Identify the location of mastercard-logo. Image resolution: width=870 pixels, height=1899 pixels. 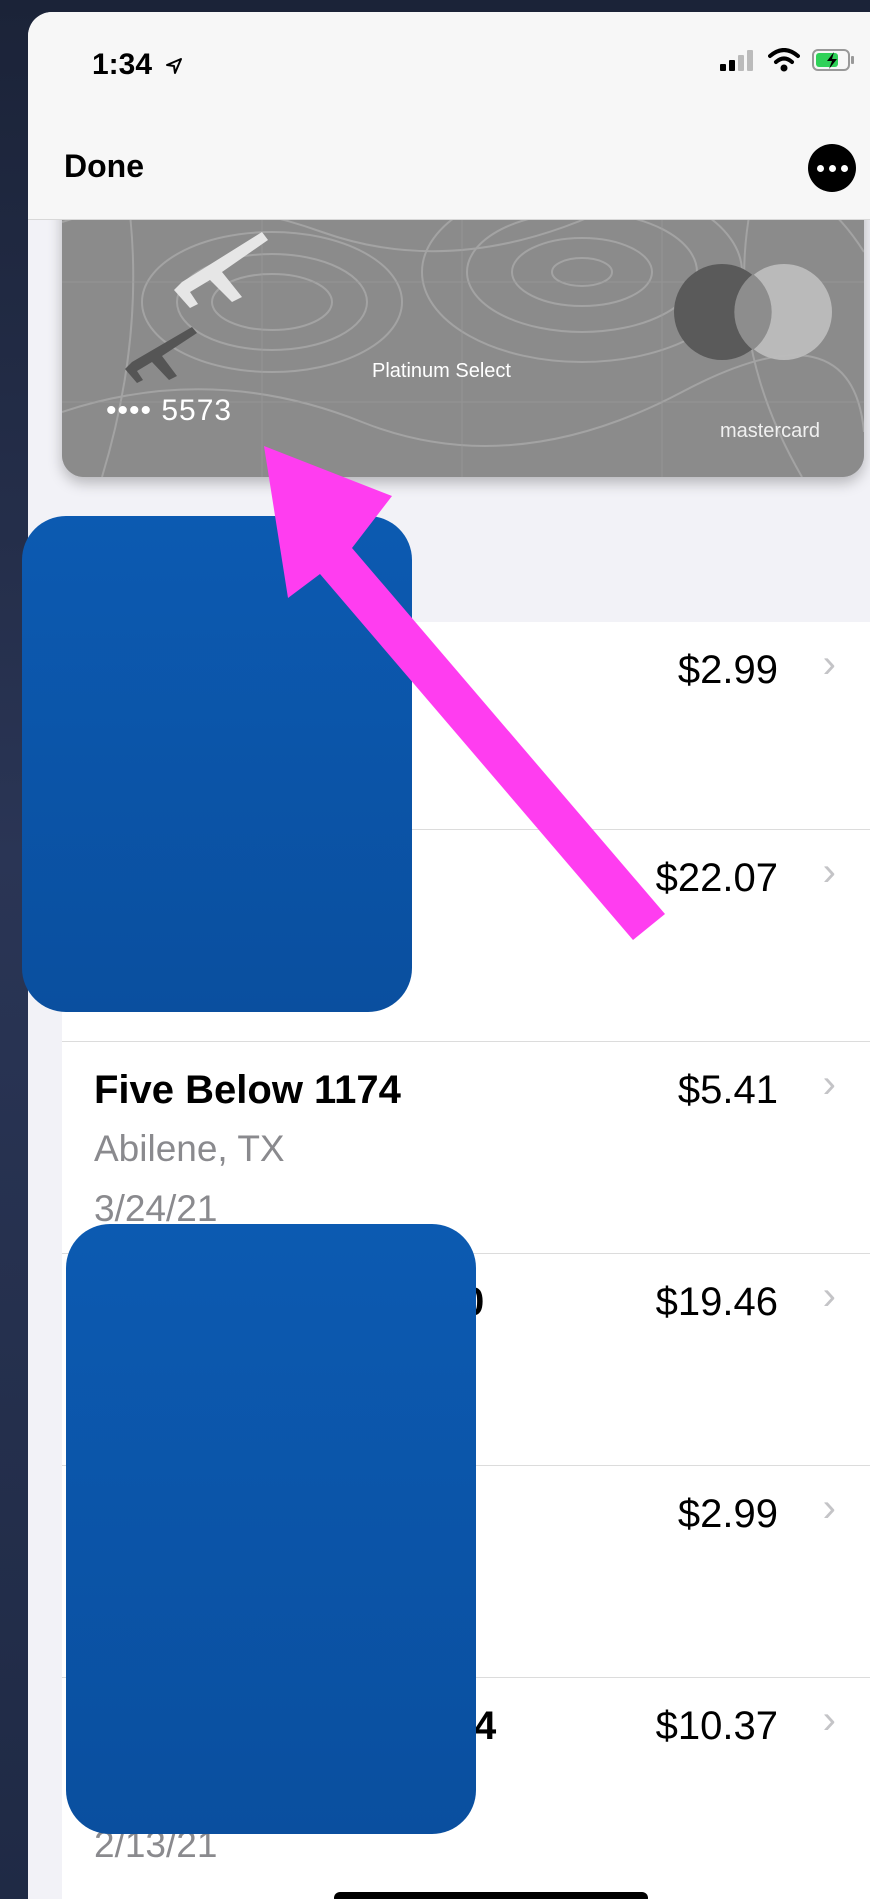
(753, 312).